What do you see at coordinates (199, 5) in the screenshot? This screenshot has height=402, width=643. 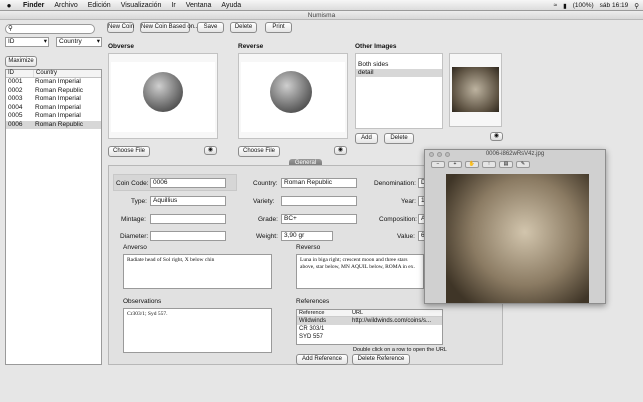 I see `menu-ventana: Ventana` at bounding box center [199, 5].